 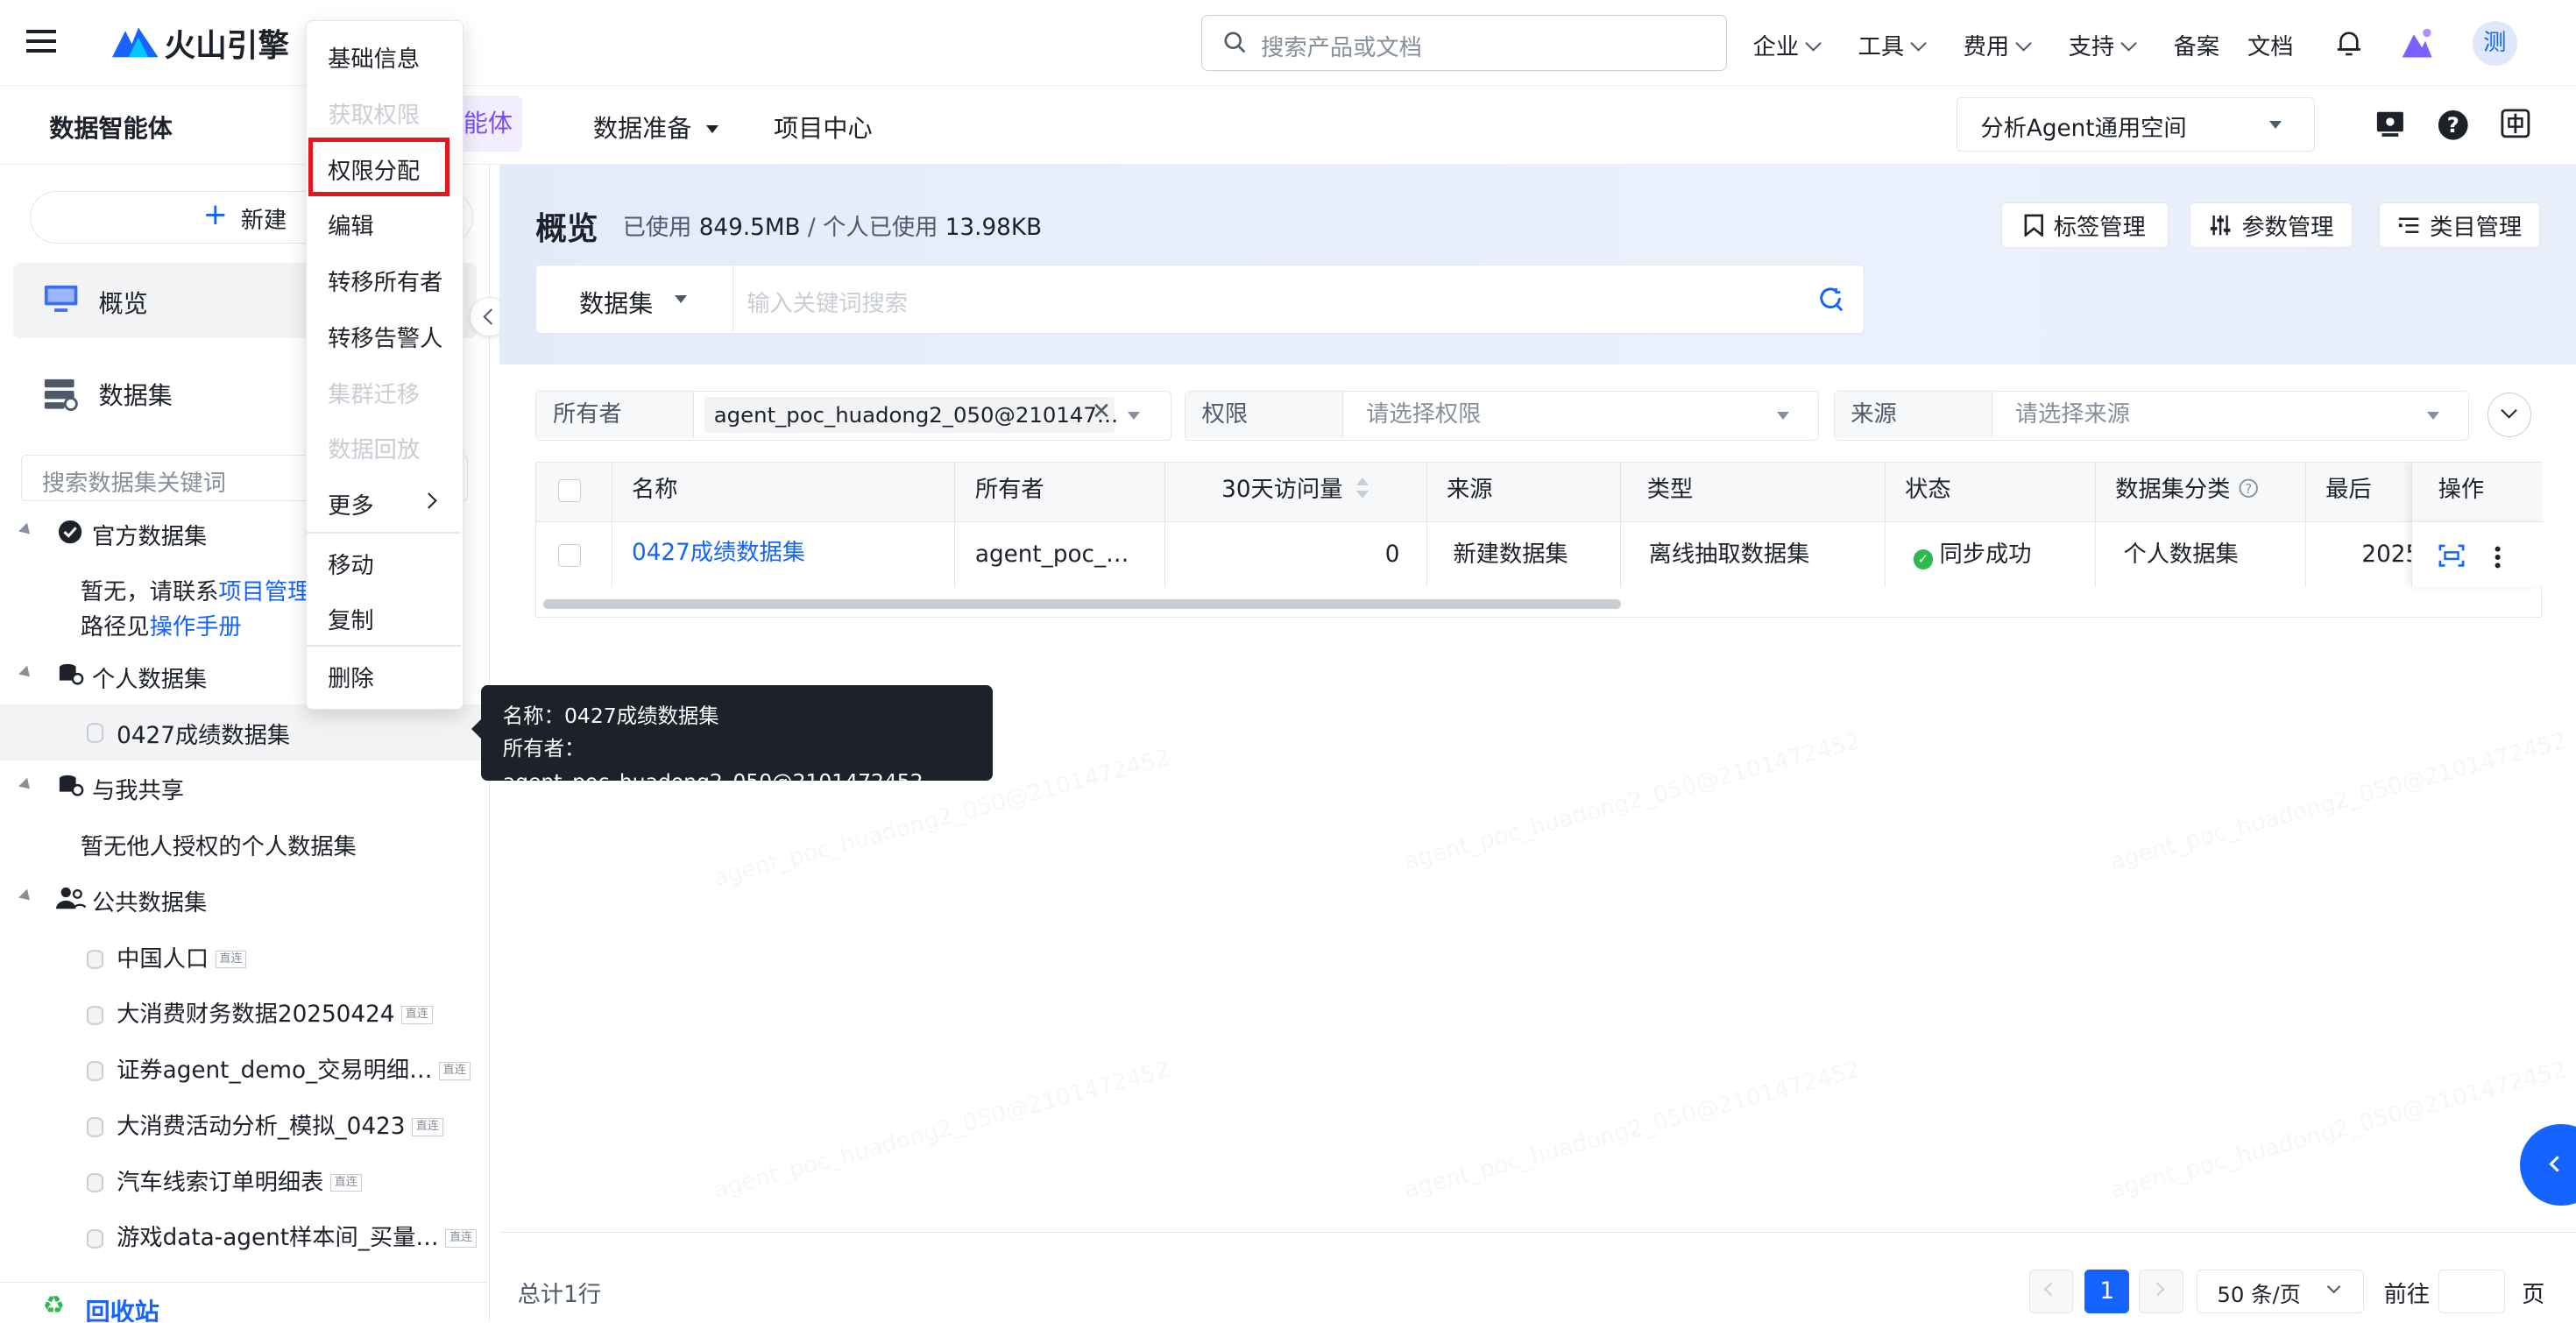 I want to click on page-size-select: 50 条/页, so click(x=2280, y=1291).